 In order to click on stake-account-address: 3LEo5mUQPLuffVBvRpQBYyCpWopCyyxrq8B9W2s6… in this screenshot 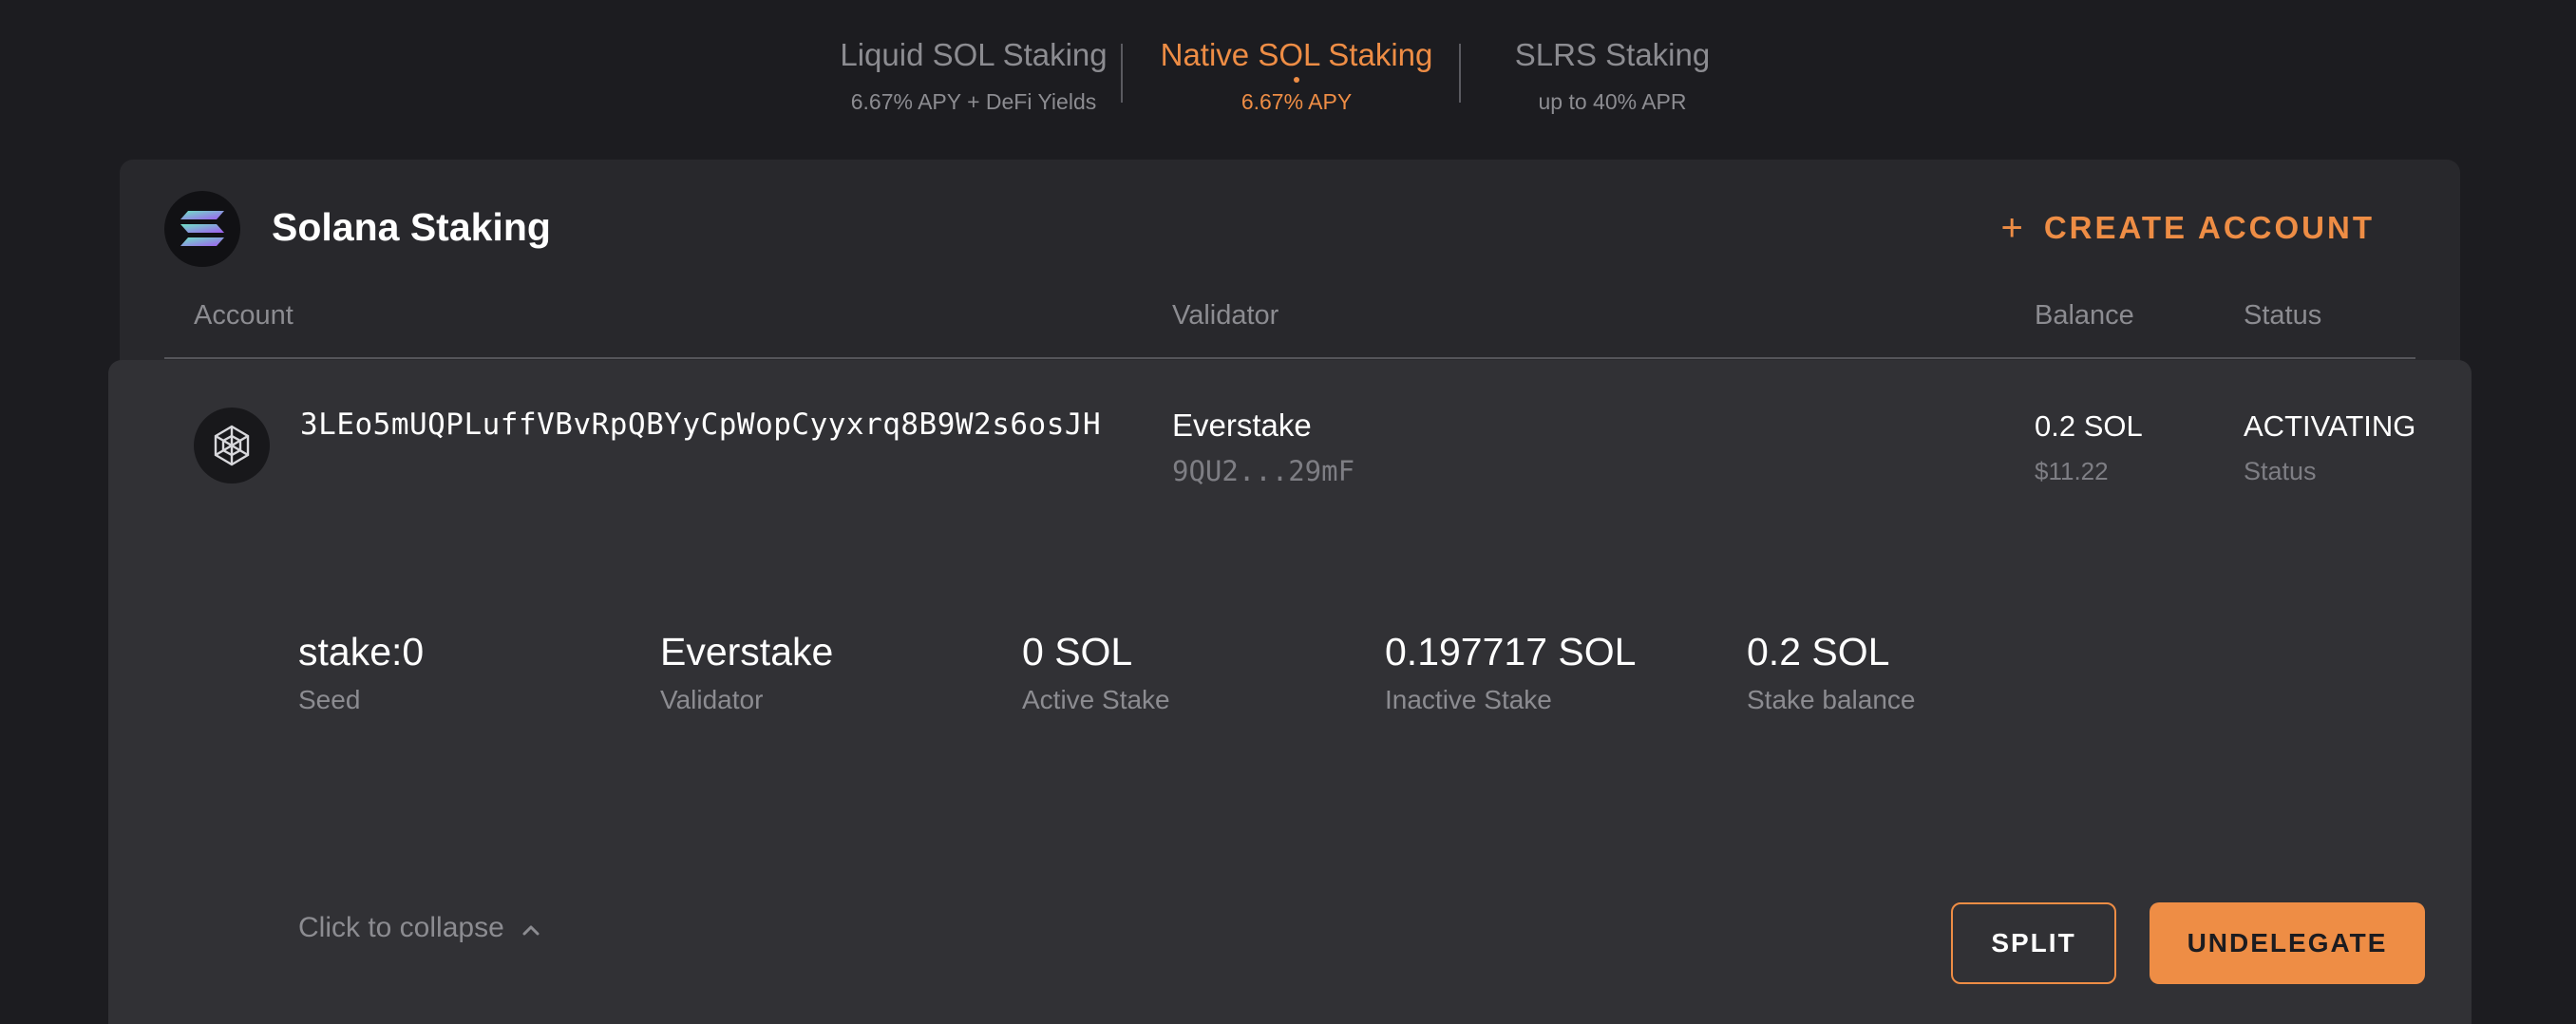, I will do `click(700, 425)`.